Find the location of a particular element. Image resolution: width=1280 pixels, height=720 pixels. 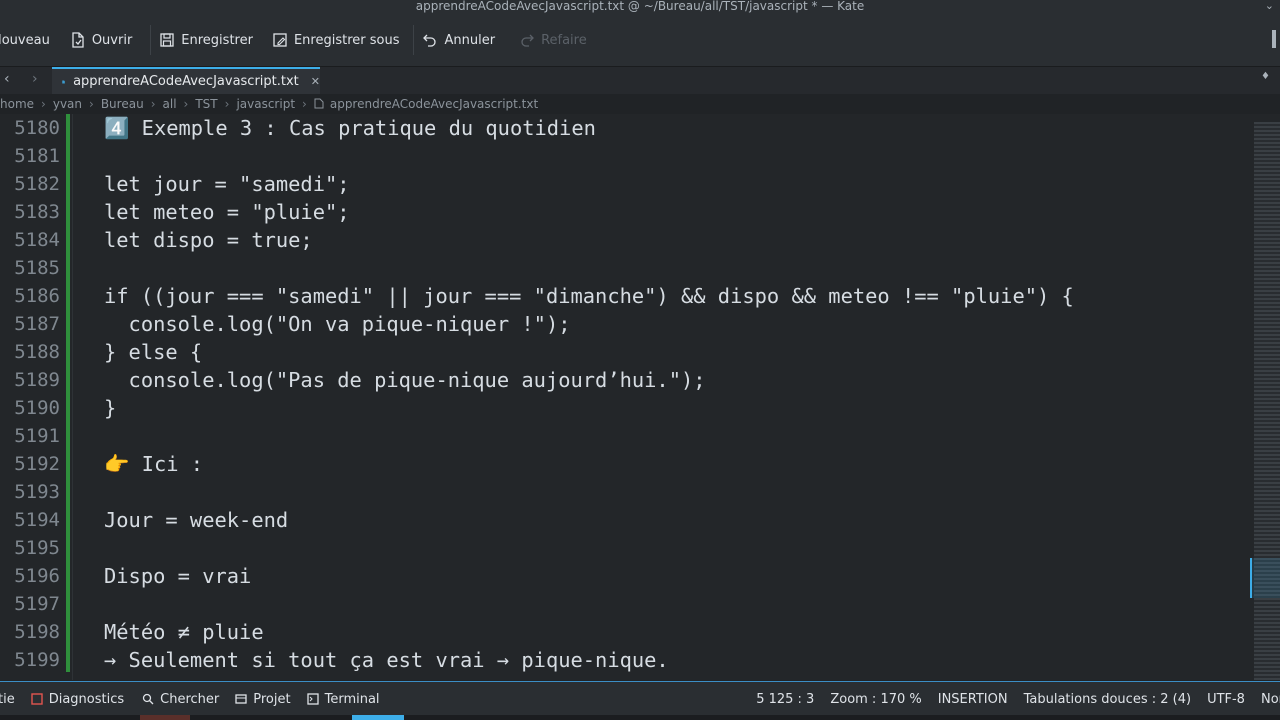

open-button: Ouvrir is located at coordinates (101, 40).